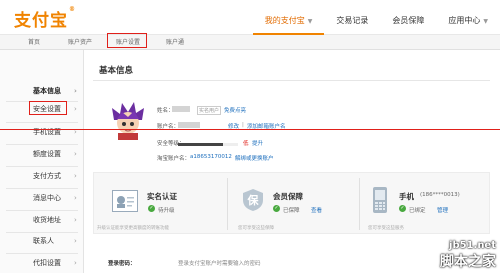  I want to click on nav-member-protection: 会员保障, so click(408, 17).